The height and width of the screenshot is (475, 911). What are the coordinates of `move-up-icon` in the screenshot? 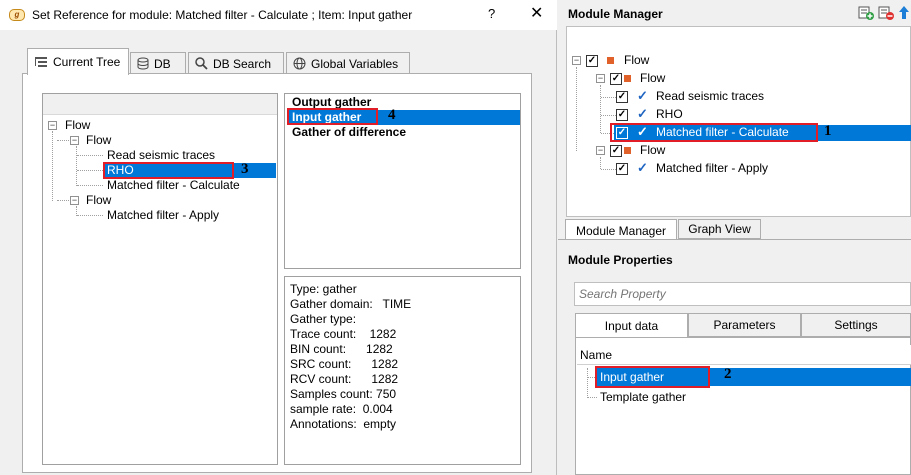 It's located at (904, 13).